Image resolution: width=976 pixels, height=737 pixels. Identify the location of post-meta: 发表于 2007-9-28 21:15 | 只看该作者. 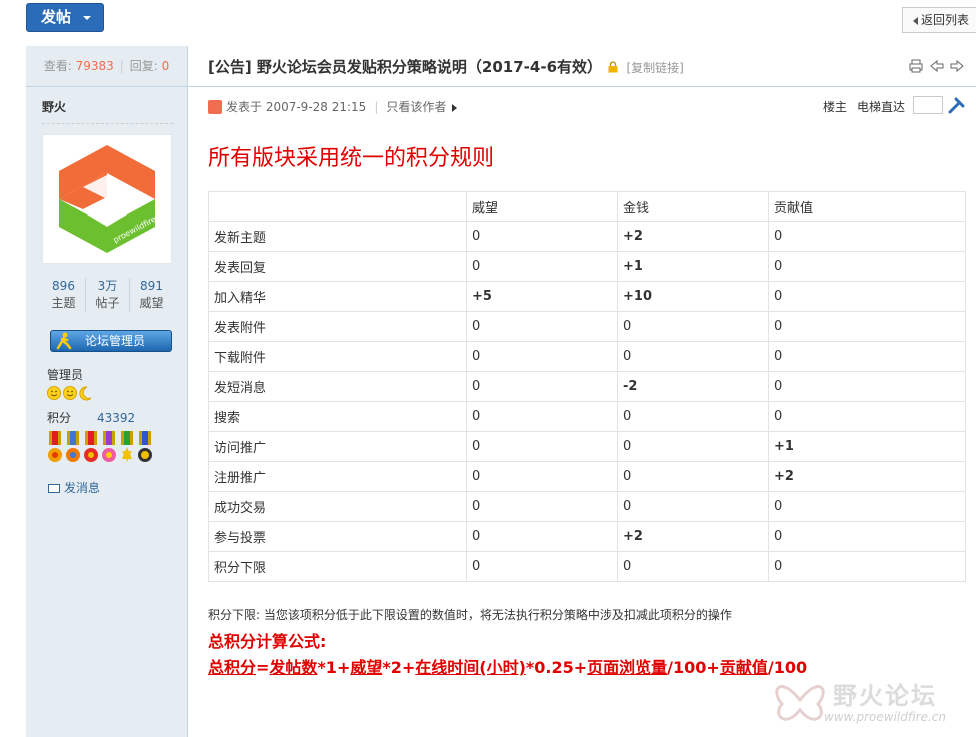
(333, 106).